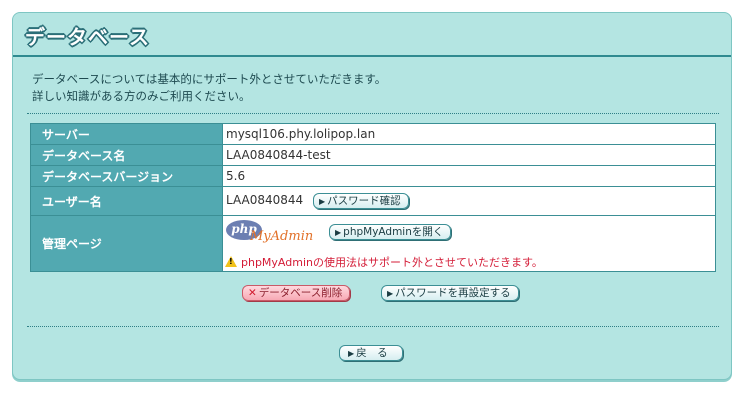 Image resolution: width=742 pixels, height=401 pixels. What do you see at coordinates (265, 200) in the screenshot?
I see `user-value: LAA0840844` at bounding box center [265, 200].